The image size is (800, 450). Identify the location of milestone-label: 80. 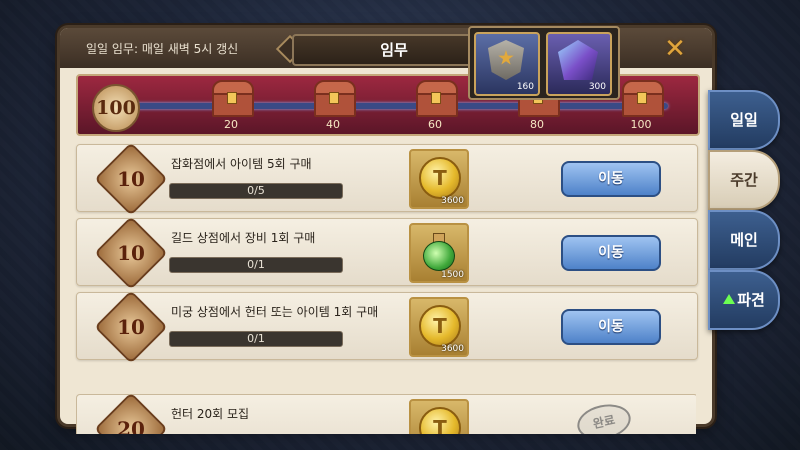
(537, 124).